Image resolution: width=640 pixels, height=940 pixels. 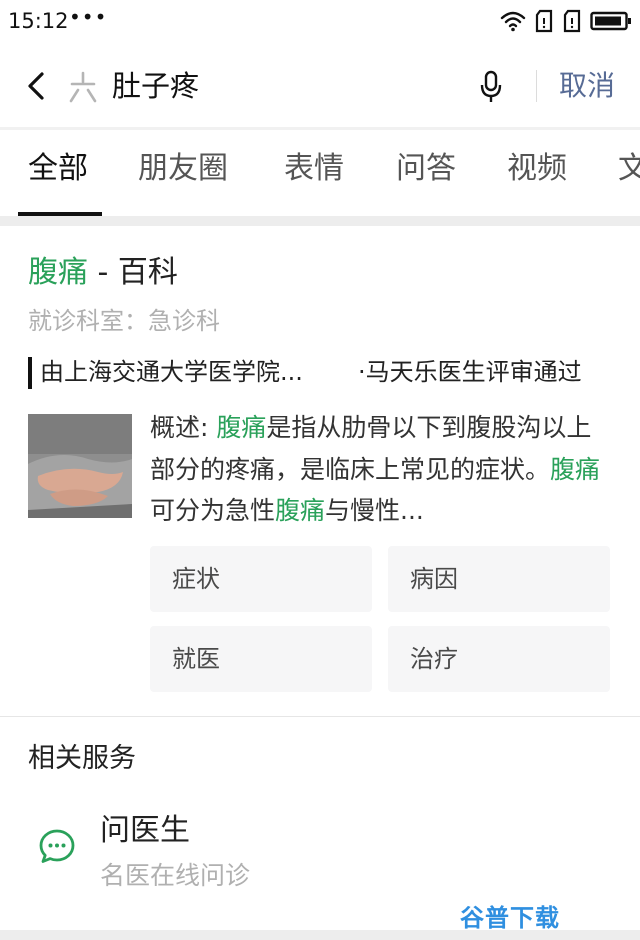 What do you see at coordinates (499, 659) in the screenshot?
I see `treatment-button: 治疗` at bounding box center [499, 659].